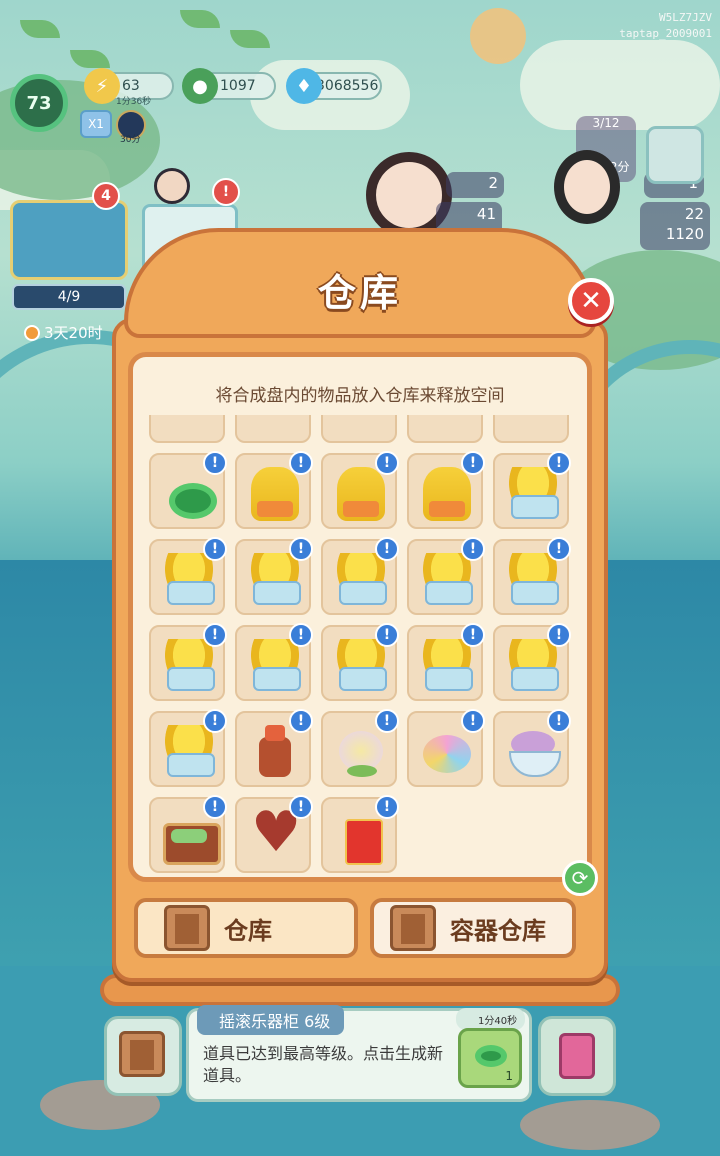 The image size is (720, 1156). I want to click on flame-gem-icon: ♦, so click(304, 86).